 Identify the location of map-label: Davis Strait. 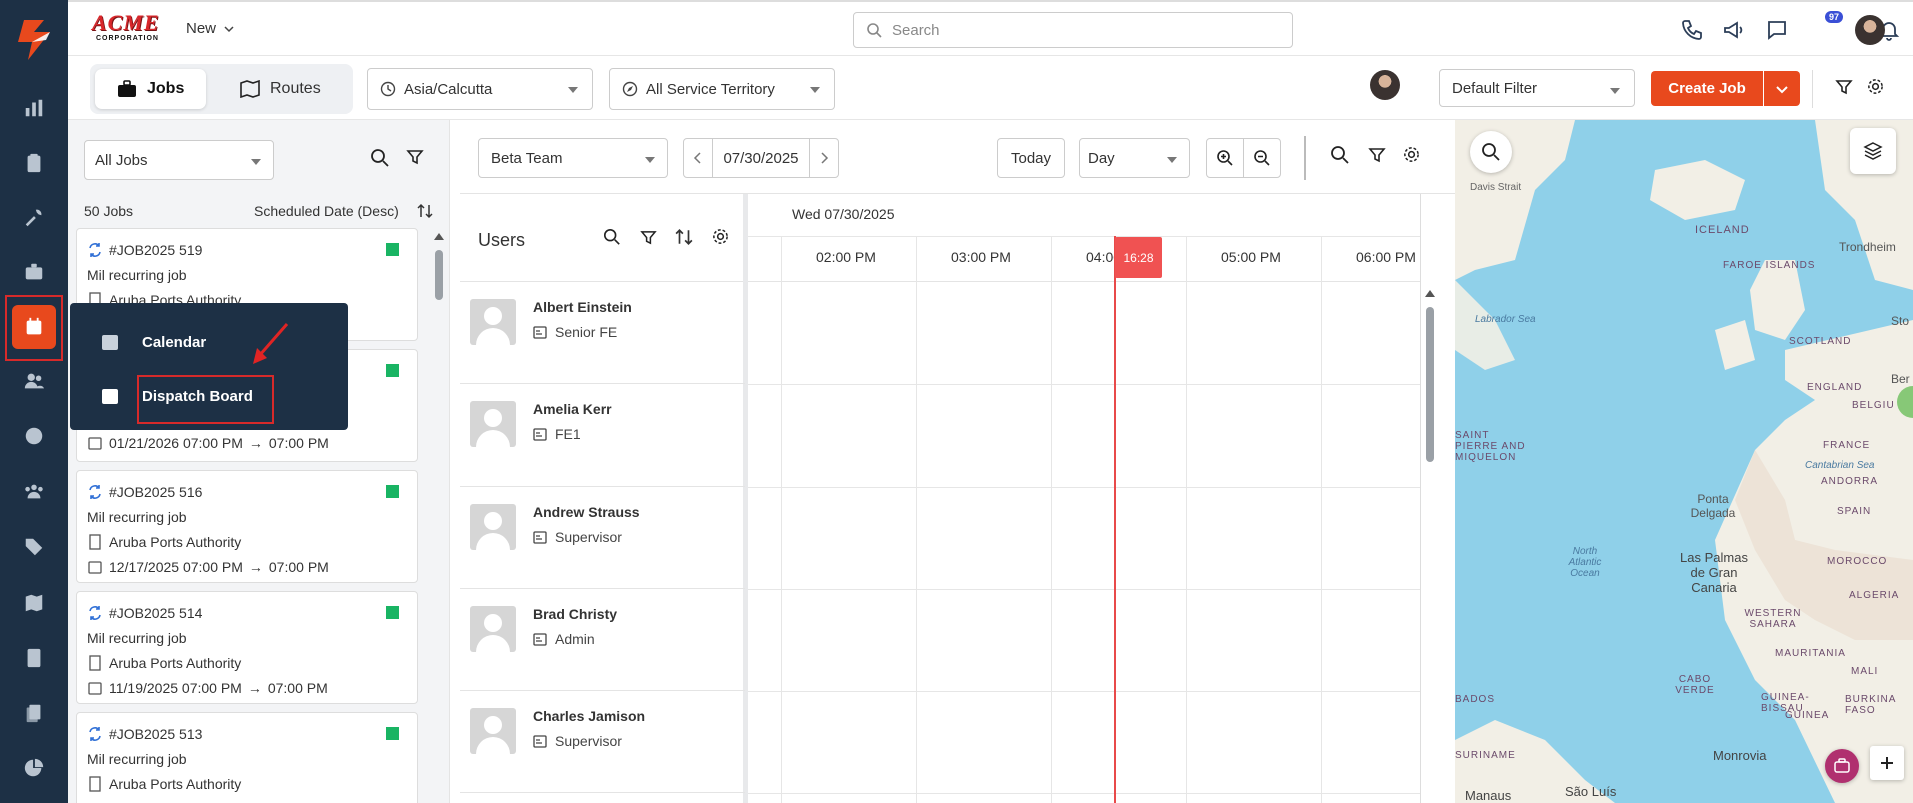
(1496, 187).